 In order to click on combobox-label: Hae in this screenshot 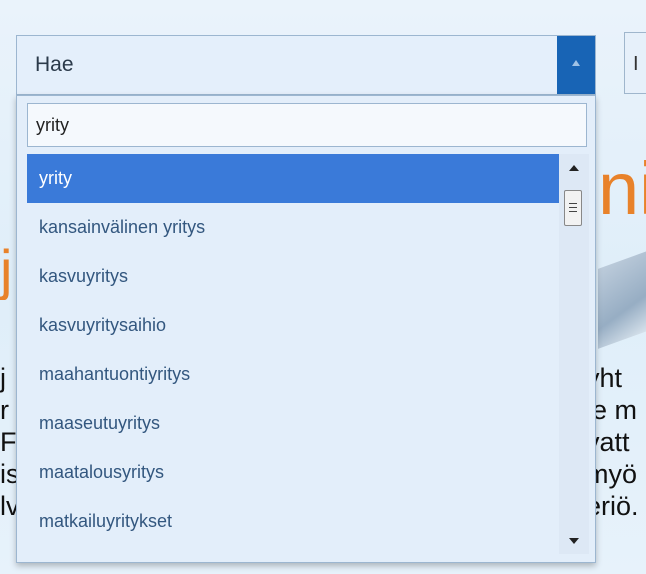, I will do `click(54, 64)`.